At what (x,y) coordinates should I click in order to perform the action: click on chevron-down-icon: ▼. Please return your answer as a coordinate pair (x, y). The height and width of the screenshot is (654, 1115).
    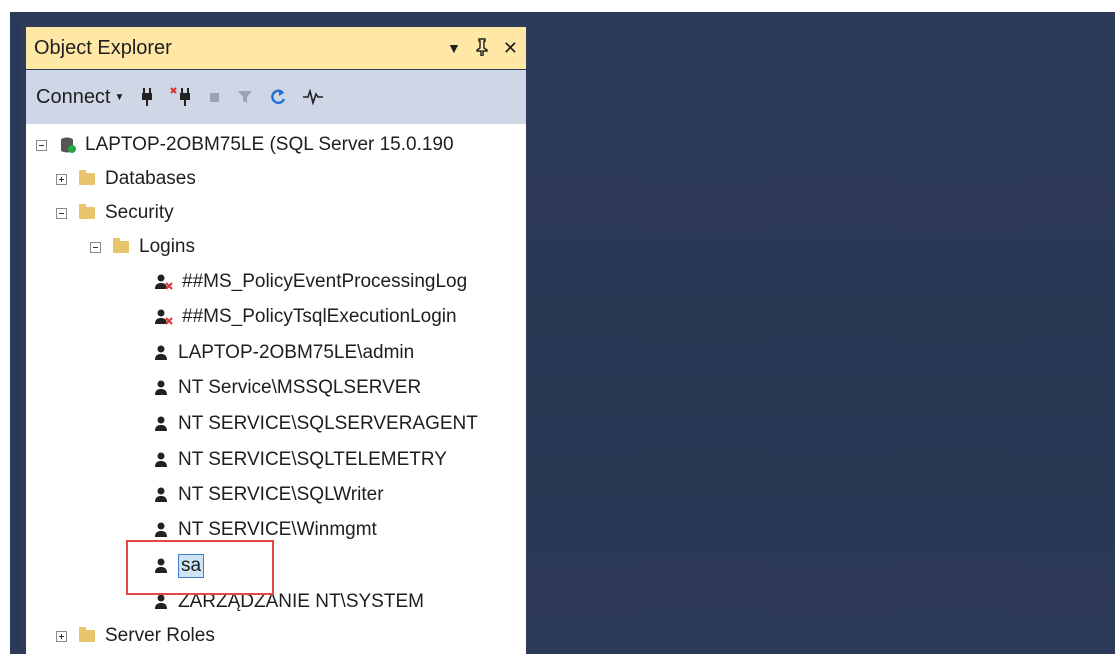
    Looking at the image, I should click on (119, 97).